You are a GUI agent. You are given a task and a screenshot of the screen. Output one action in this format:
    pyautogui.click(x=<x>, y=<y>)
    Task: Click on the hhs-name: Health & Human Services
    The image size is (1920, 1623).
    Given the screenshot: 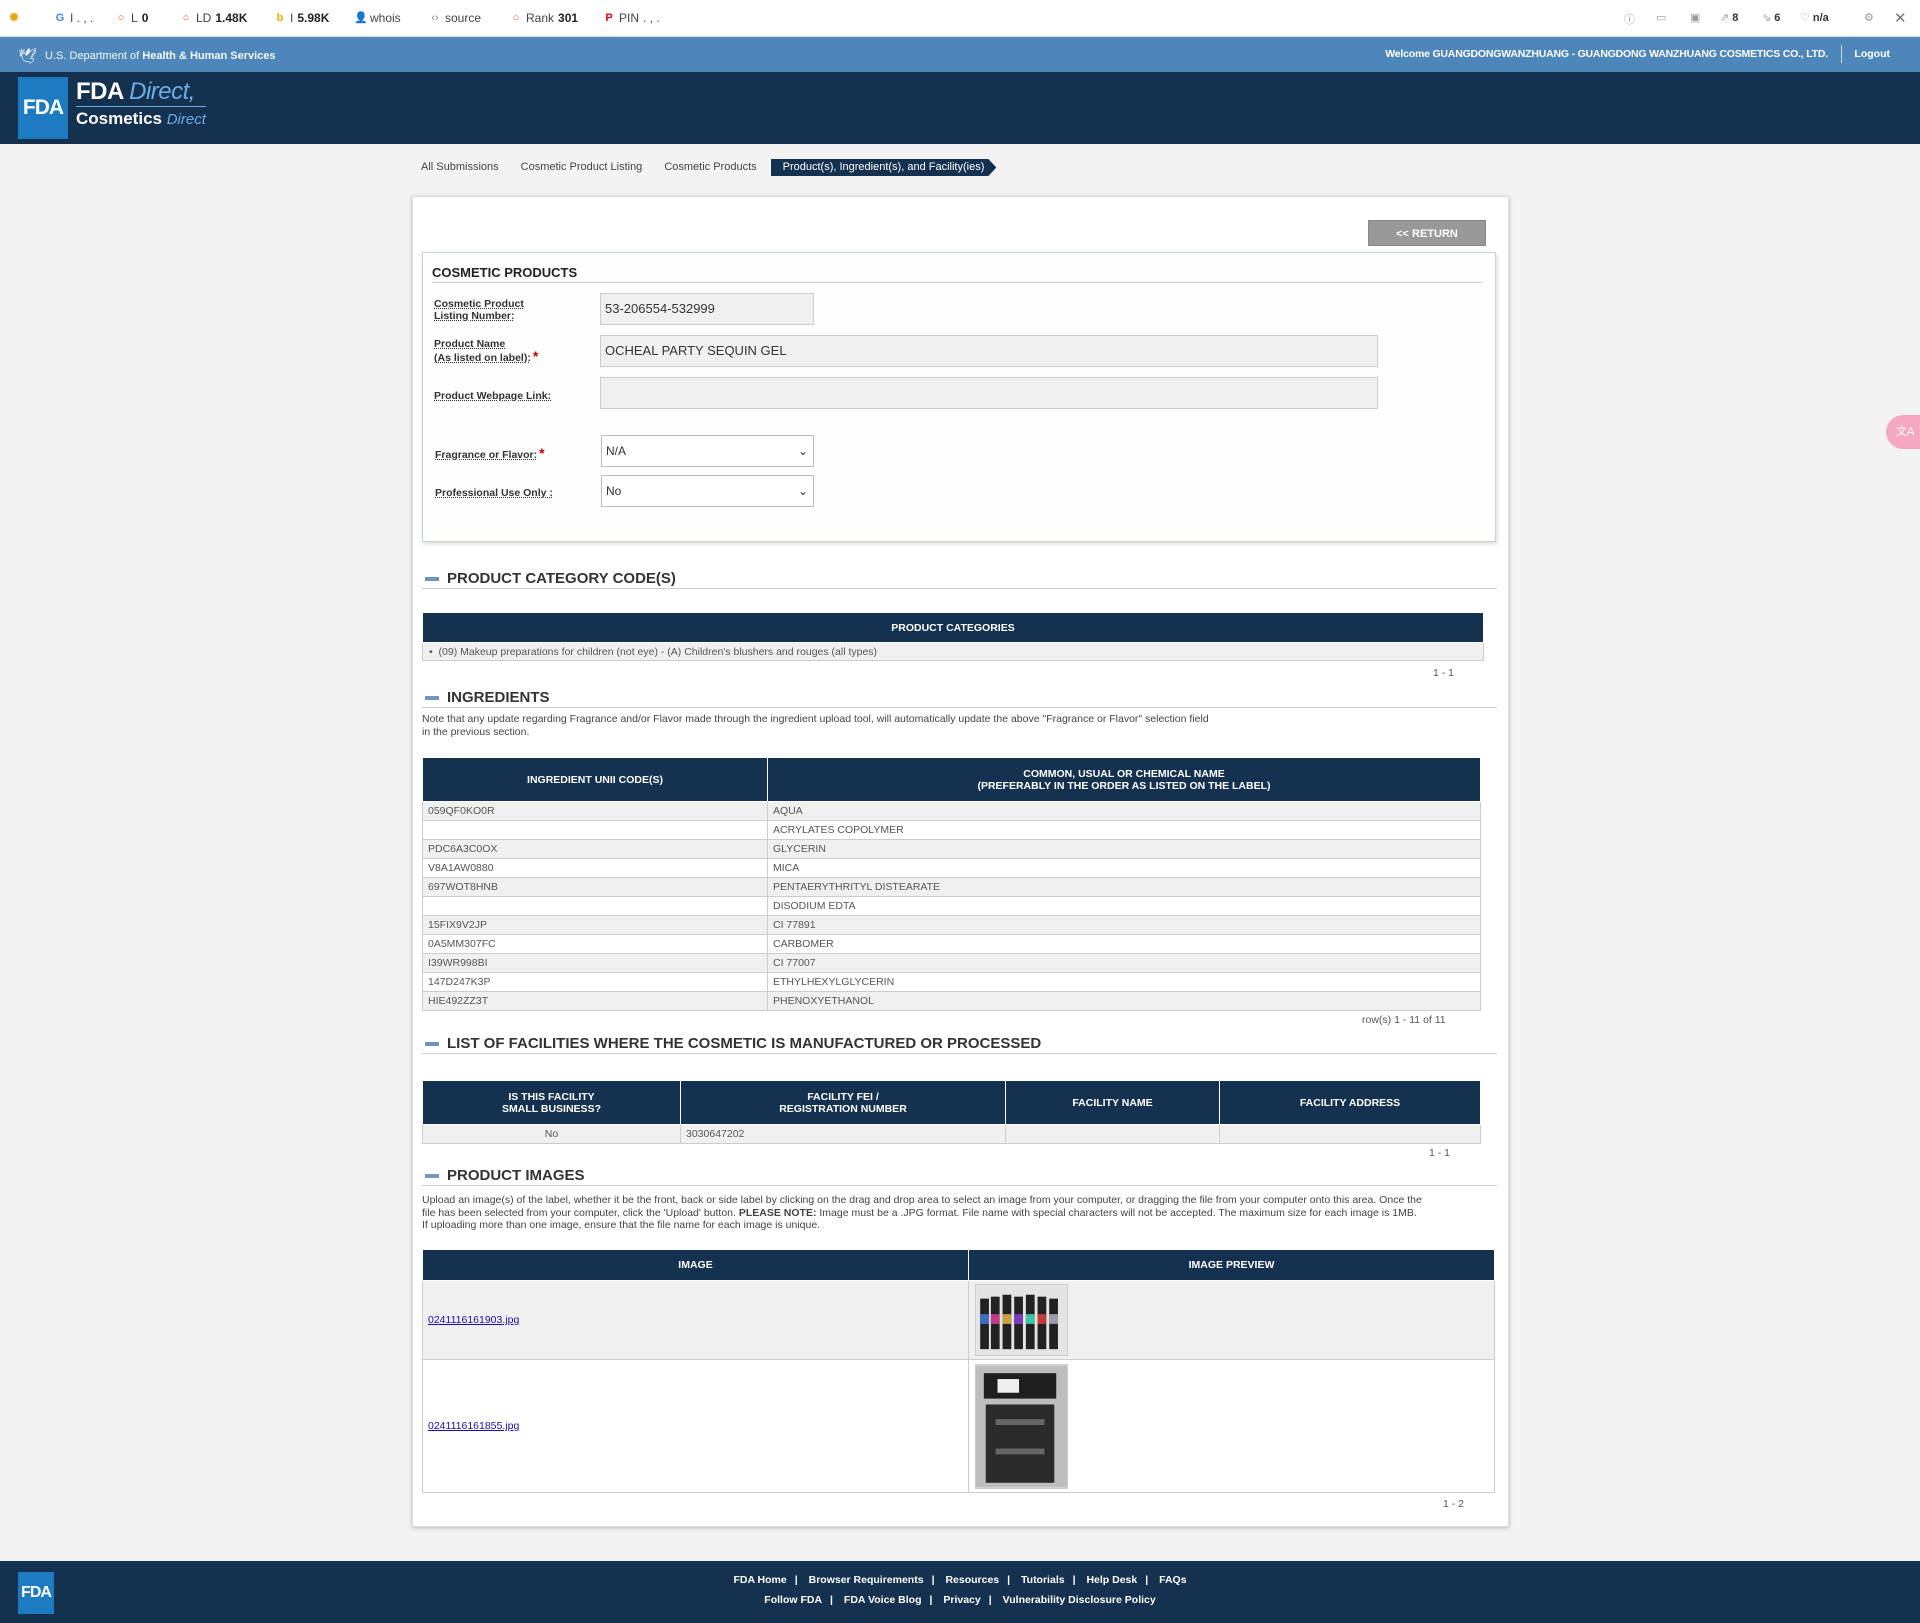 What is the action you would take?
    pyautogui.click(x=209, y=56)
    